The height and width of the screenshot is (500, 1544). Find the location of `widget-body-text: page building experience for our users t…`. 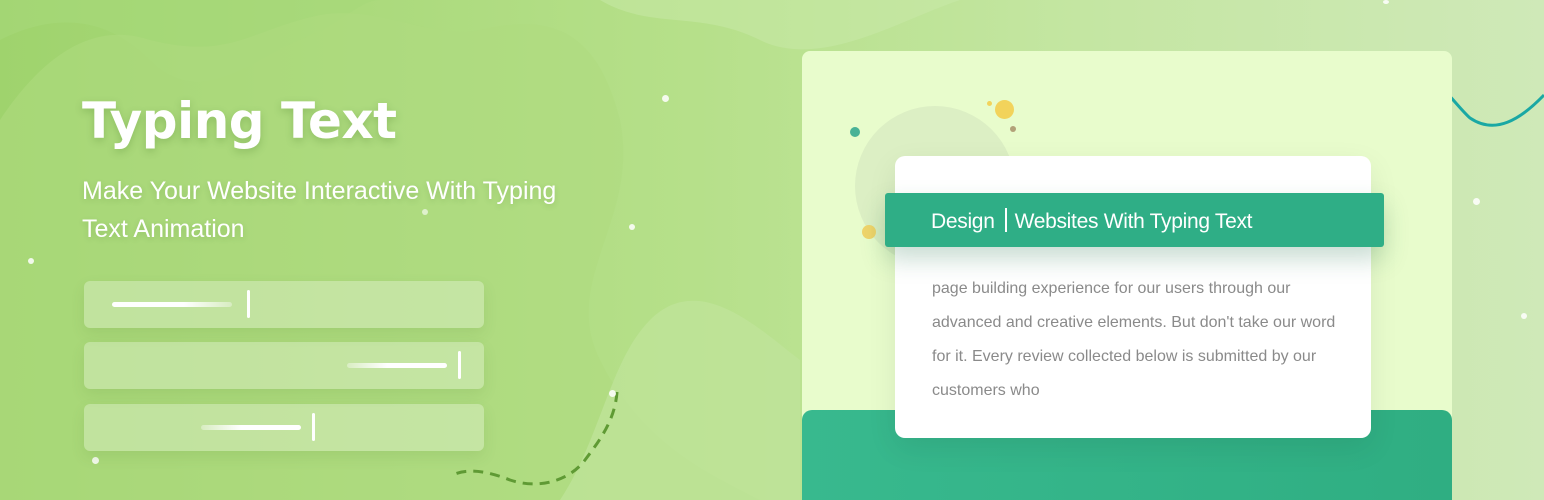

widget-body-text: page building experience for our users t… is located at coordinates (1134, 339).